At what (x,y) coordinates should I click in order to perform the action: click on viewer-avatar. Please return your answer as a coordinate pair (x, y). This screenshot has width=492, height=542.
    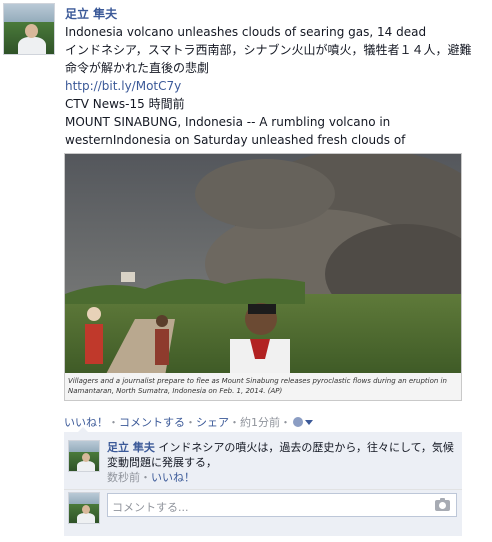
    Looking at the image, I should click on (84, 508).